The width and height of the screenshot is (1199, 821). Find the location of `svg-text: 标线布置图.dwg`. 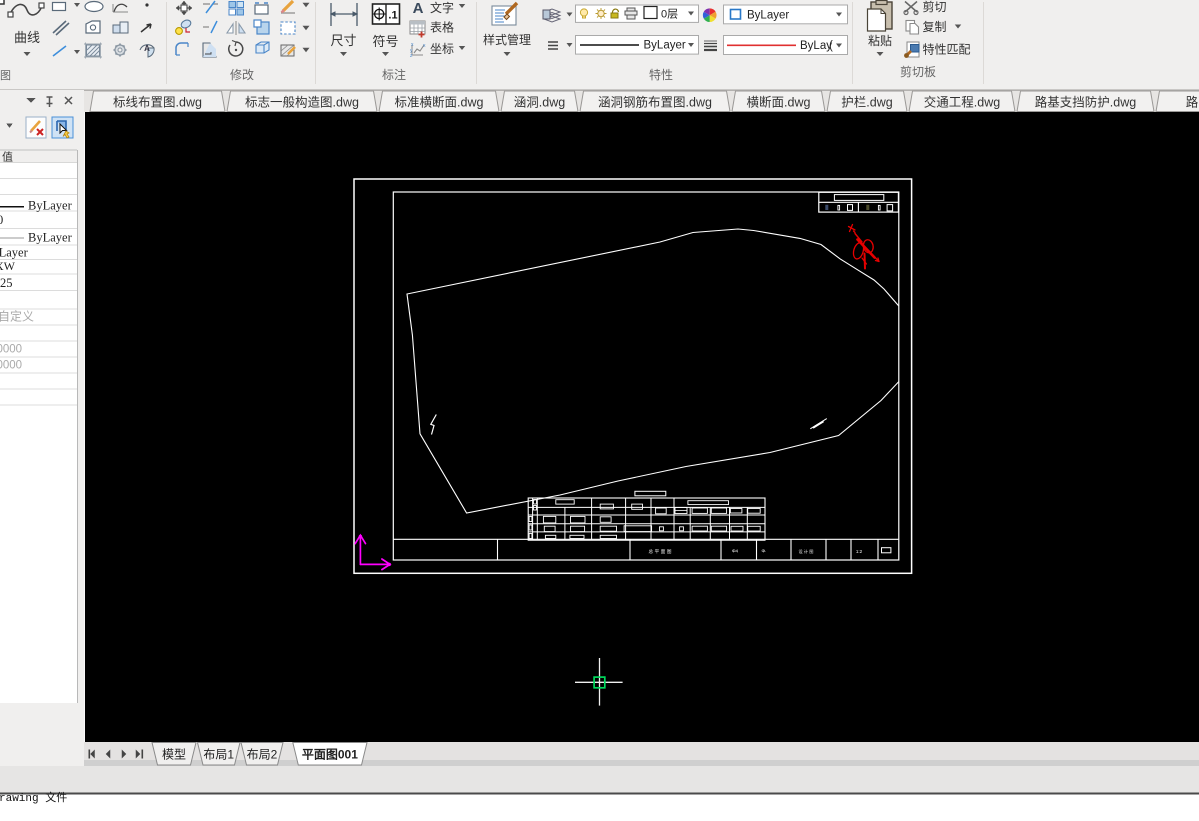

svg-text: 标线布置图.dwg is located at coordinates (157, 103).